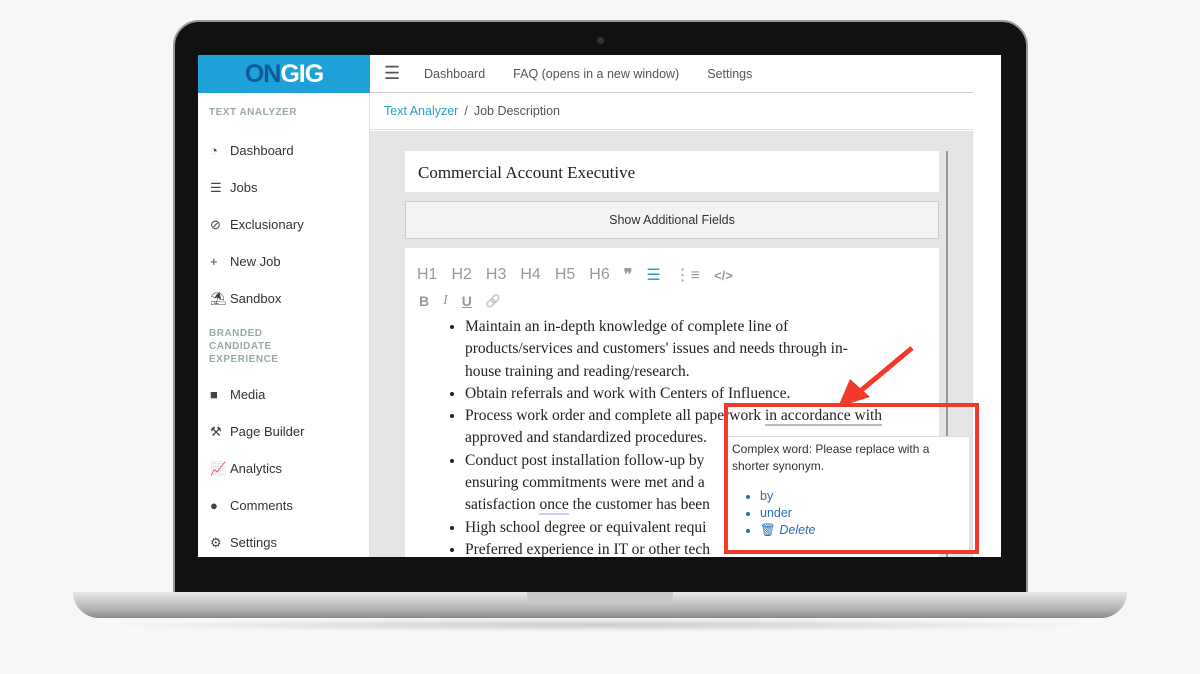 The height and width of the screenshot is (674, 1200). What do you see at coordinates (214, 261) in the screenshot?
I see `plus-icon: +` at bounding box center [214, 261].